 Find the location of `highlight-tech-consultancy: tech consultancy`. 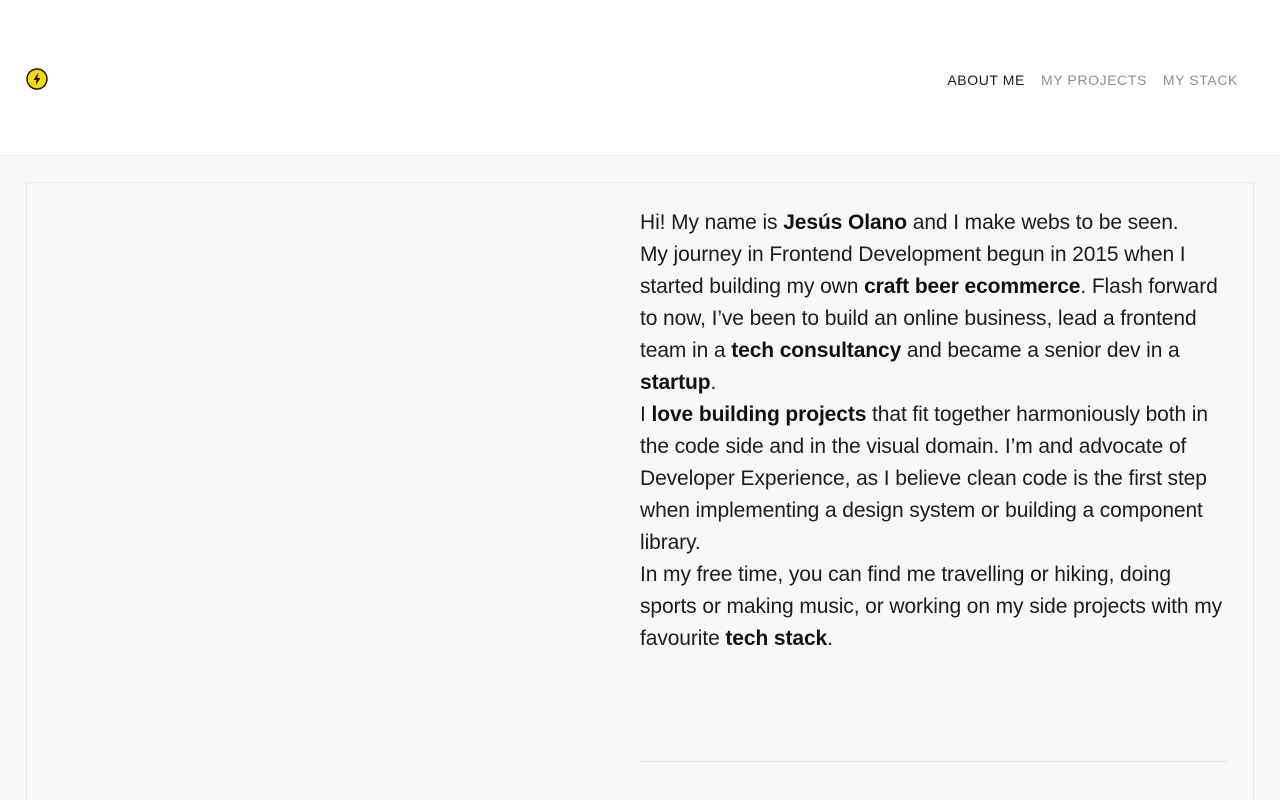

highlight-tech-consultancy: tech consultancy is located at coordinates (816, 350).